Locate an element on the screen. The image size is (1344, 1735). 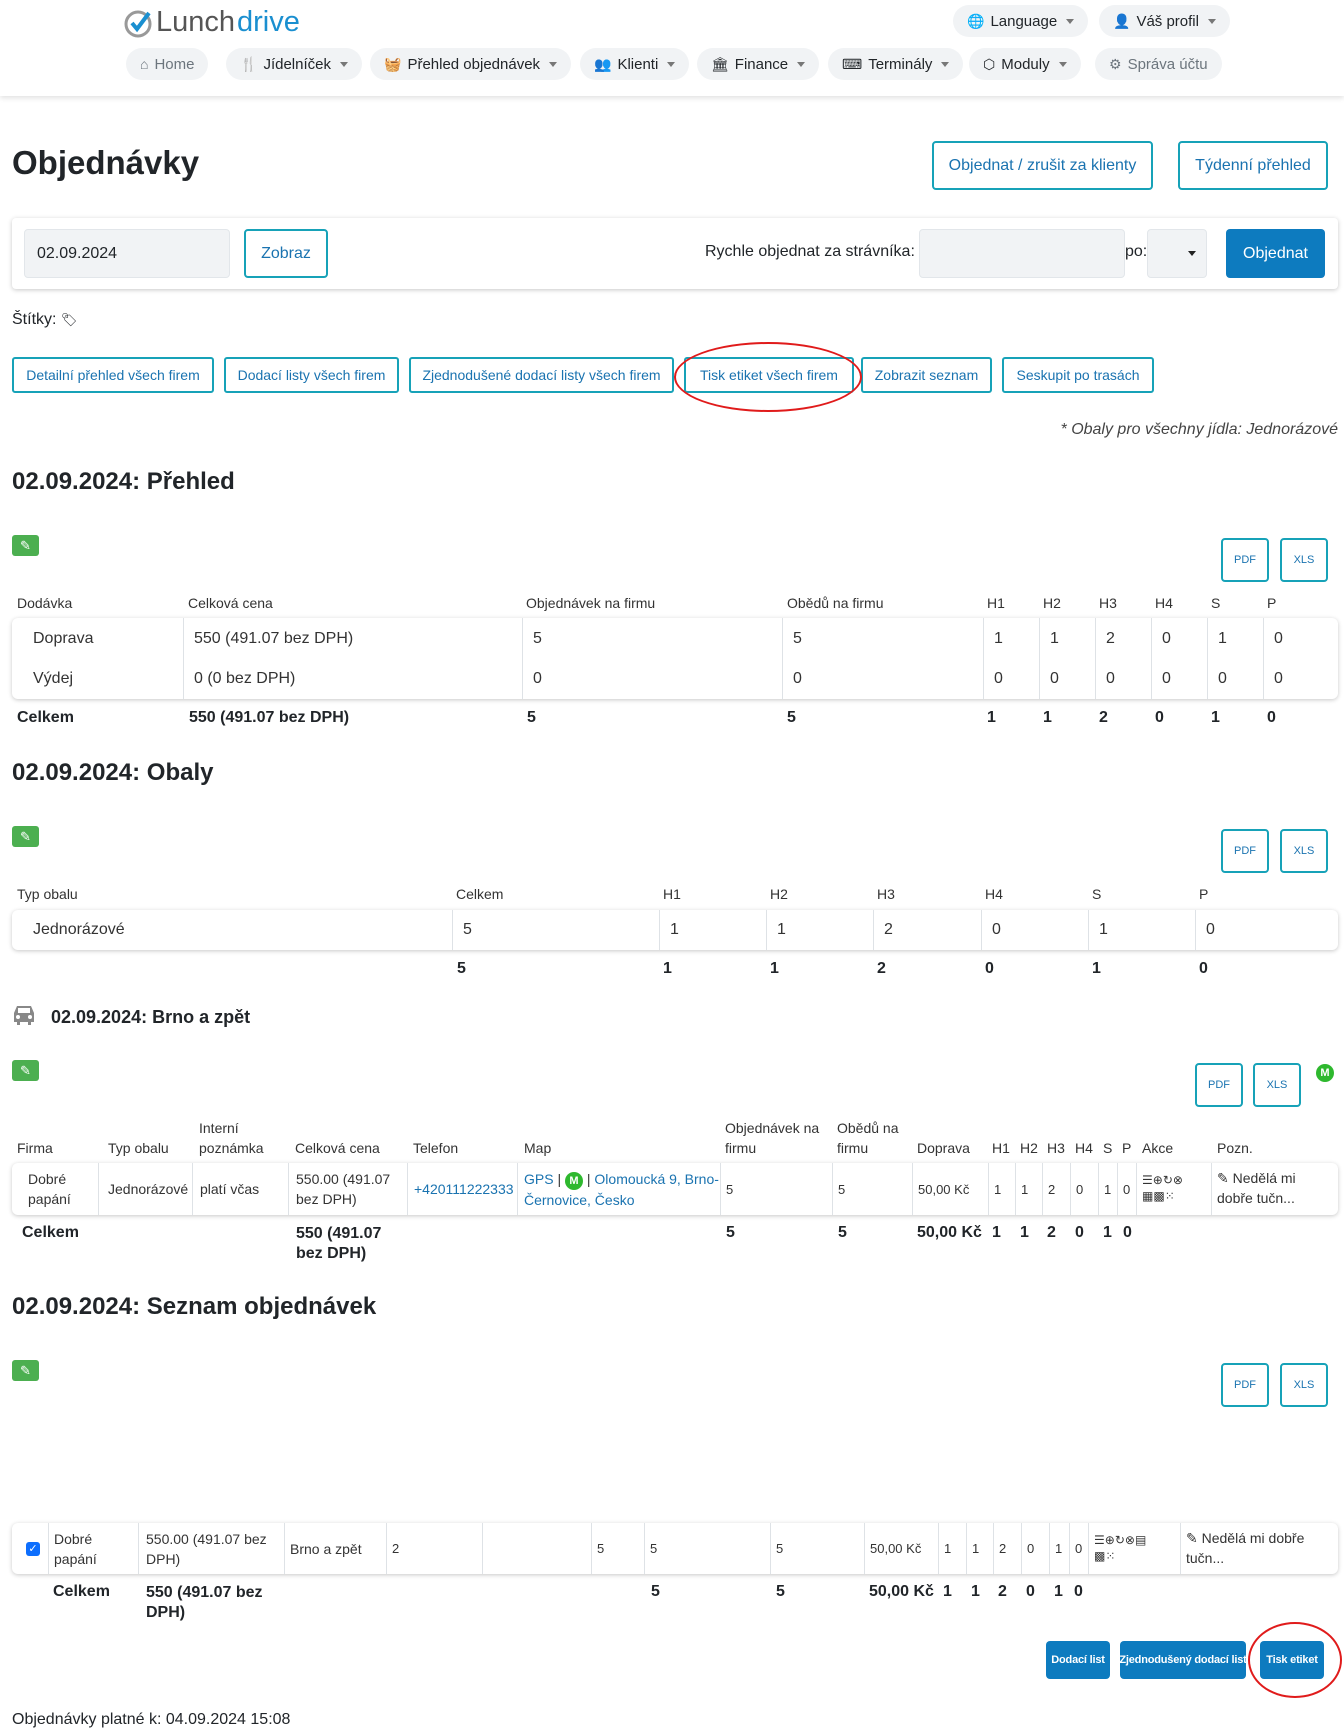
date-input: 02.09.2024 is located at coordinates (127, 253).